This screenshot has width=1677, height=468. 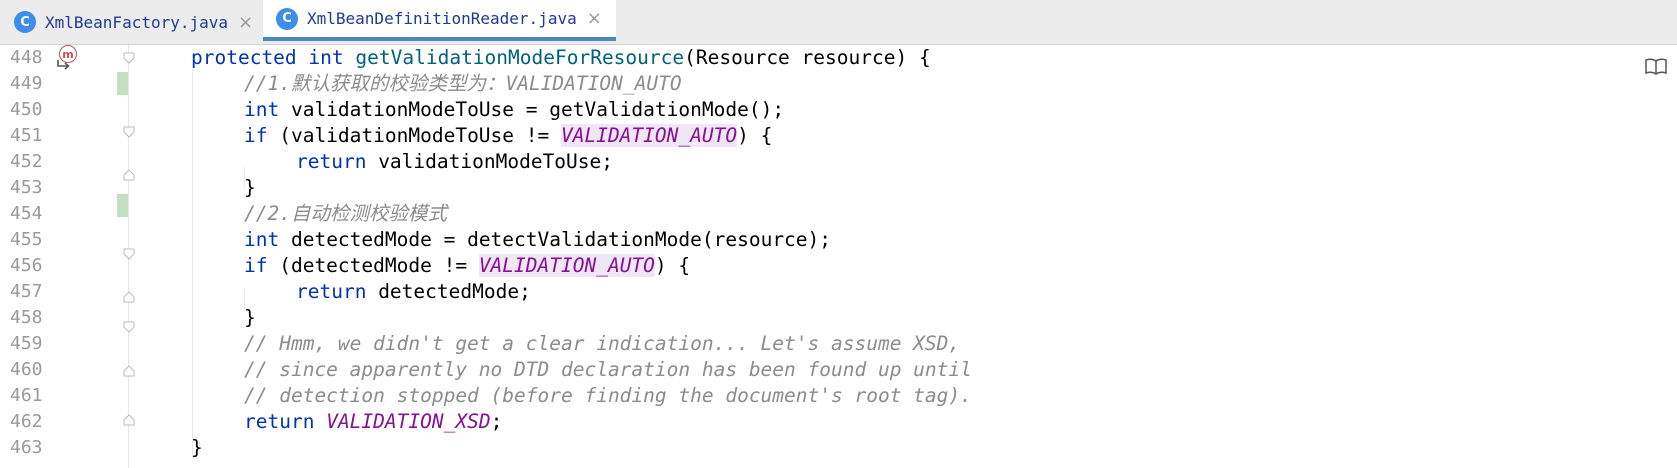 I want to click on line-number: 458, so click(x=26, y=317).